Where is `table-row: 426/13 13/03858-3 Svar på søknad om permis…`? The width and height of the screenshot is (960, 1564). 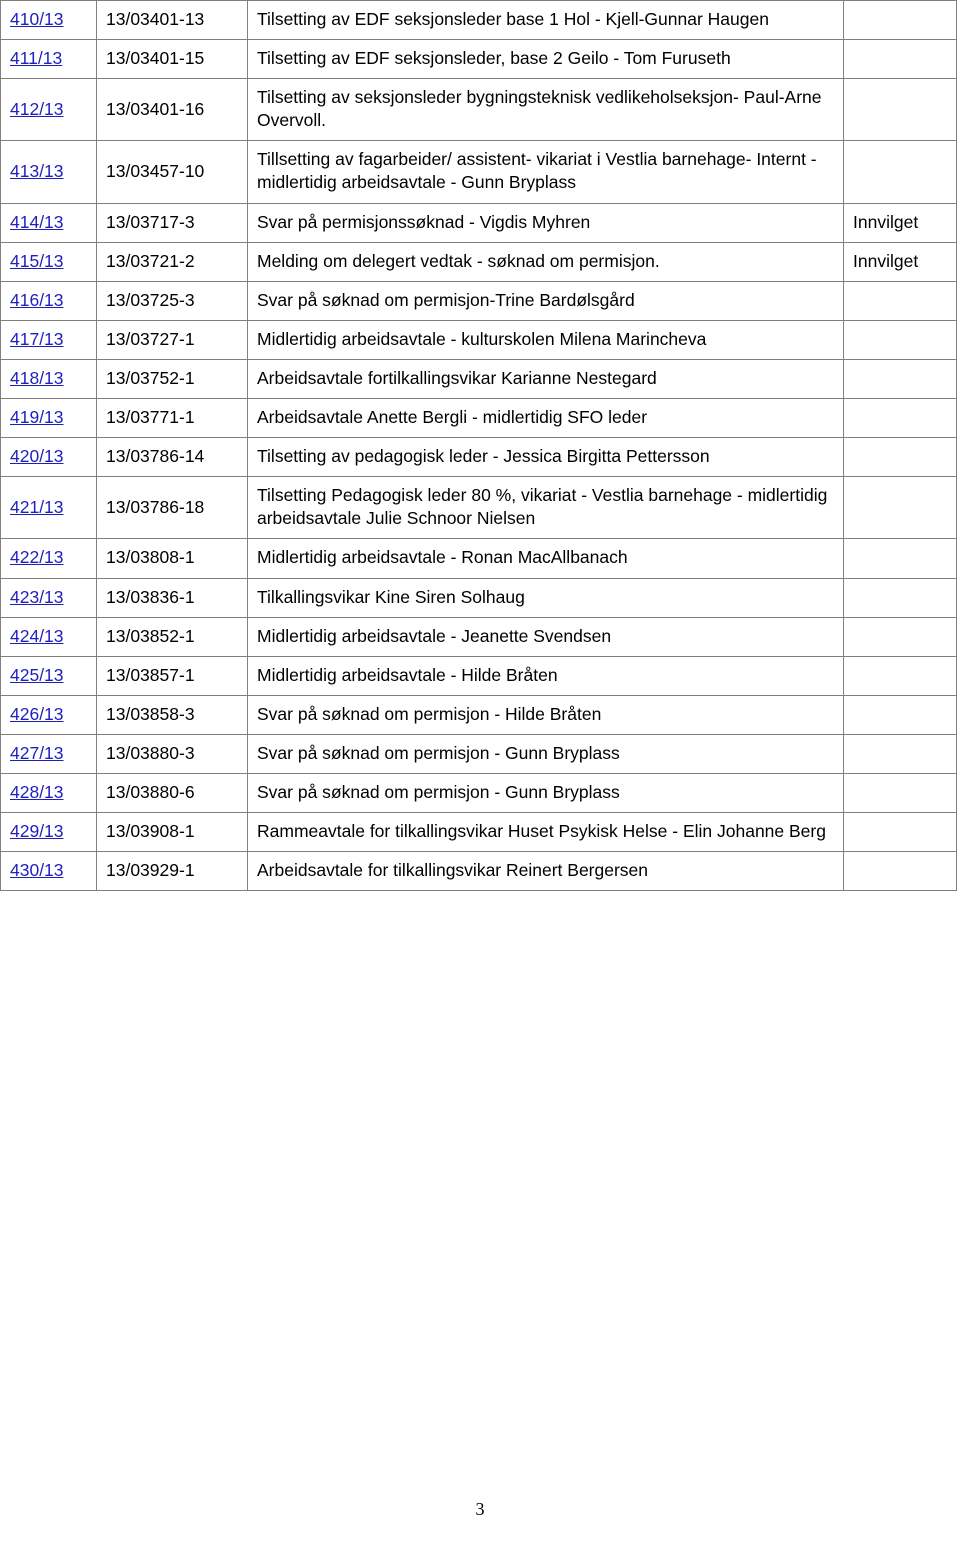 table-row: 426/13 13/03858-3 Svar på søknad om permis… is located at coordinates (478, 714).